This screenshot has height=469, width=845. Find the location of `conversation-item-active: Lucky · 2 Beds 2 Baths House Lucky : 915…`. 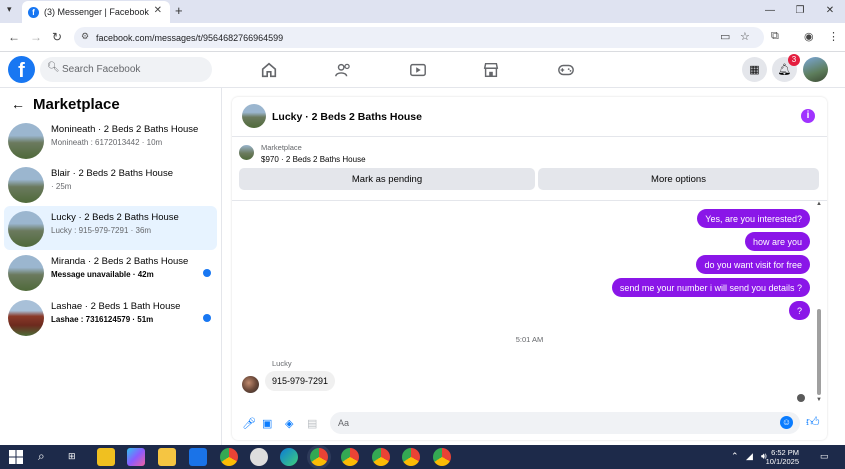

conversation-item-active: Lucky · 2 Beds 2 Baths House Lucky : 915… is located at coordinates (110, 228).